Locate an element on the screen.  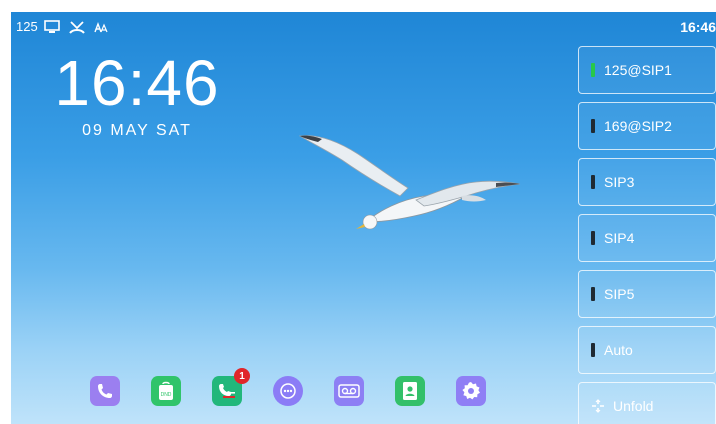
missed-call-icon is located at coordinates (76, 27).